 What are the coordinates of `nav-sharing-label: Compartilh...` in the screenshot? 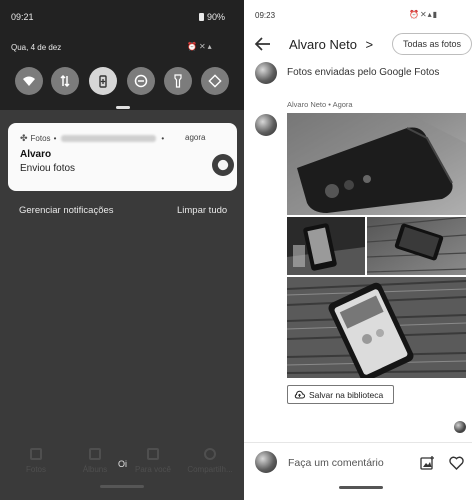 It's located at (210, 469).